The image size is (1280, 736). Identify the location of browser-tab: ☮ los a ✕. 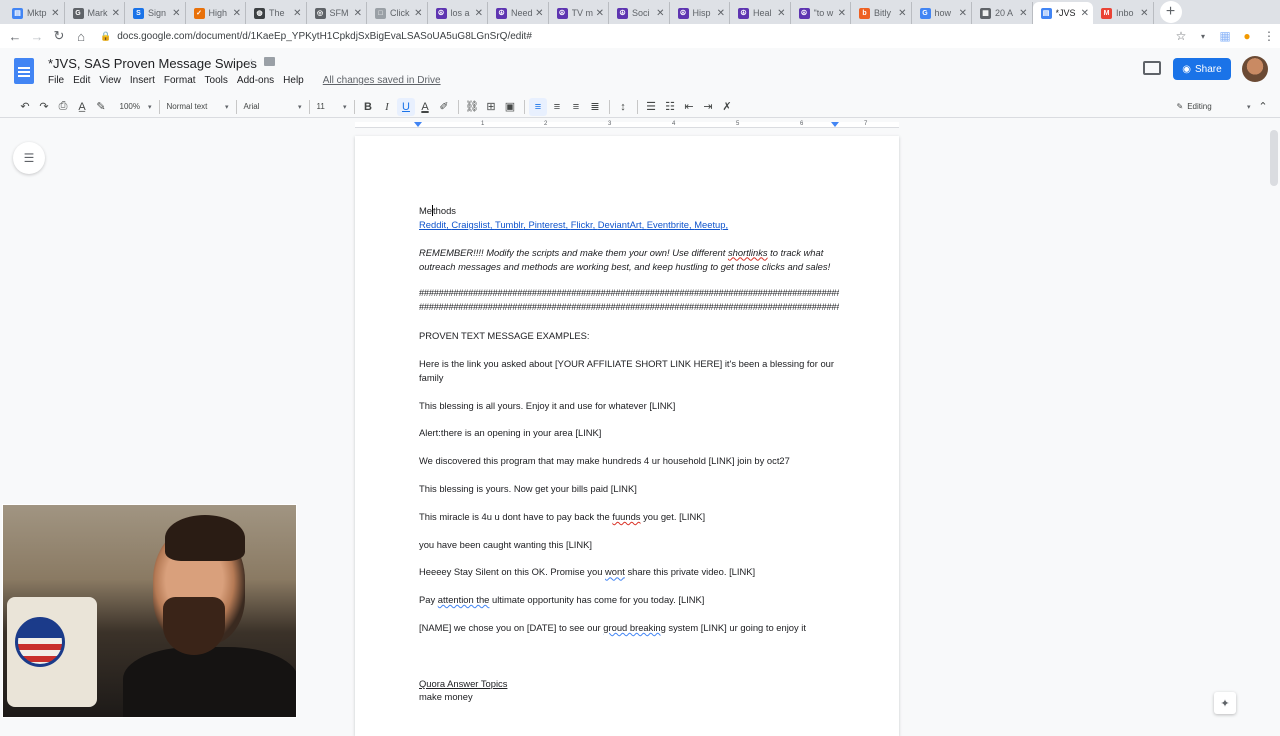
(458, 13).